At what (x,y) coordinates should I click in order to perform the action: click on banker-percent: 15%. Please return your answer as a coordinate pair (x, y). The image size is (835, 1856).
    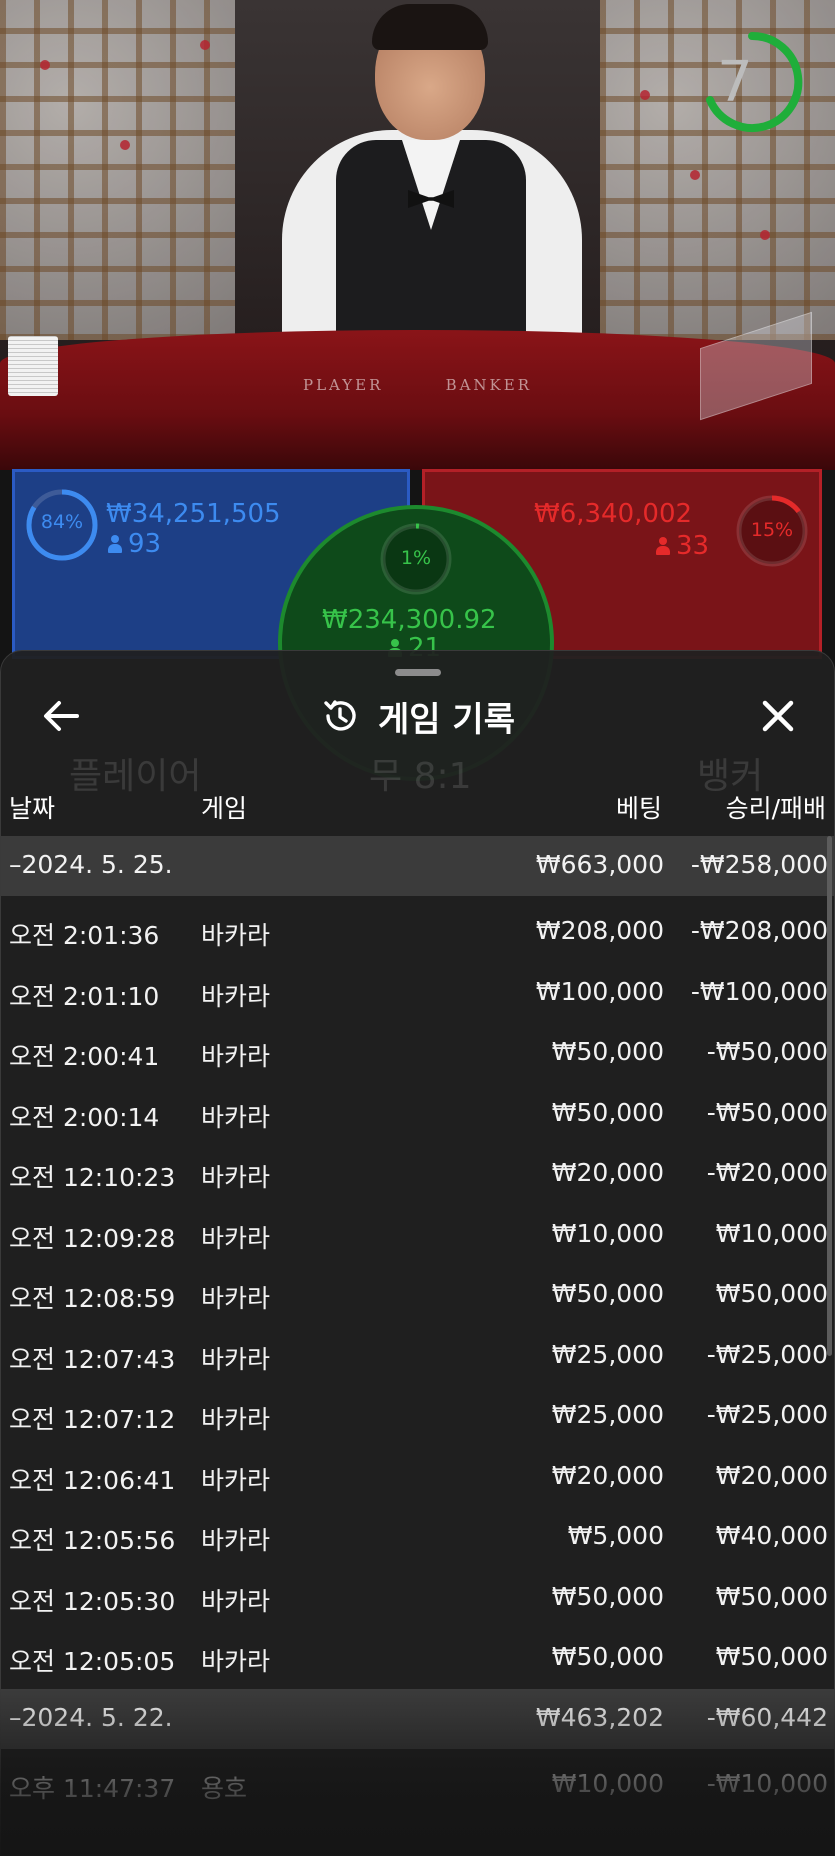
    Looking at the image, I should click on (772, 530).